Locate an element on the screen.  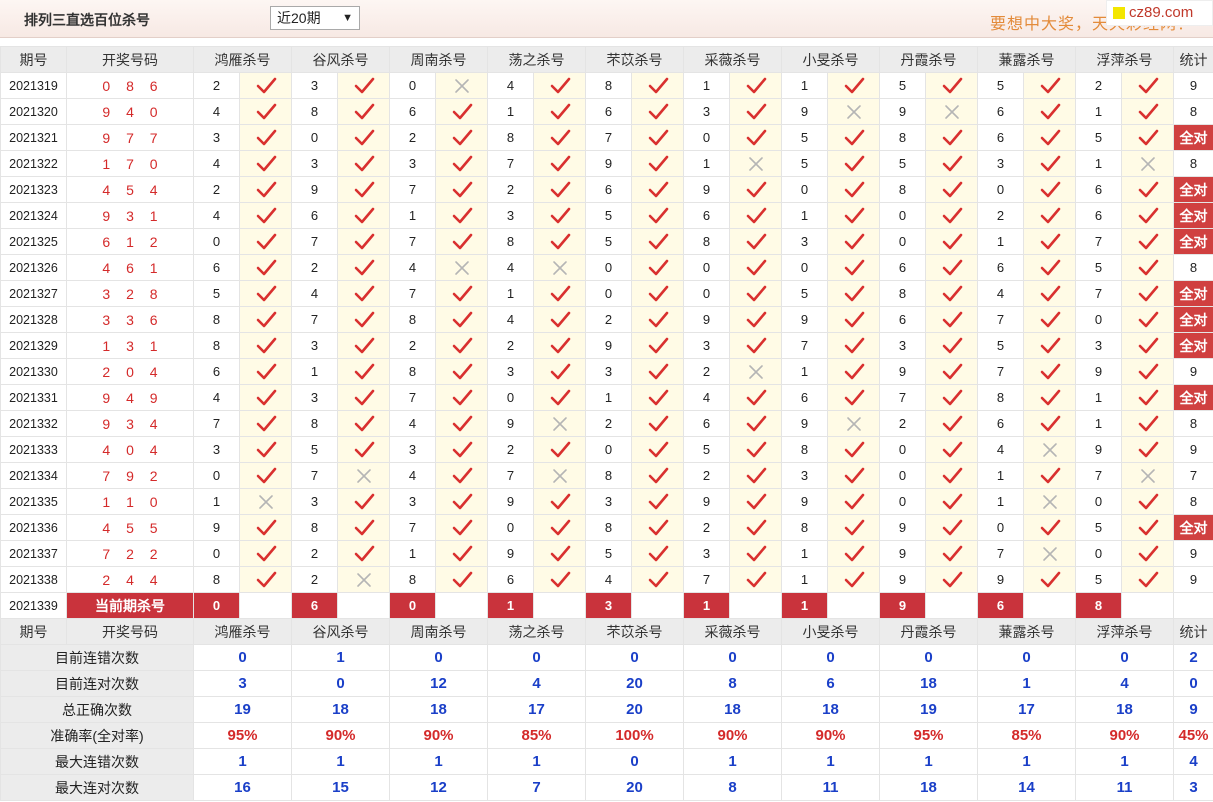
period-select: 近20期 ▼ is located at coordinates (315, 18).